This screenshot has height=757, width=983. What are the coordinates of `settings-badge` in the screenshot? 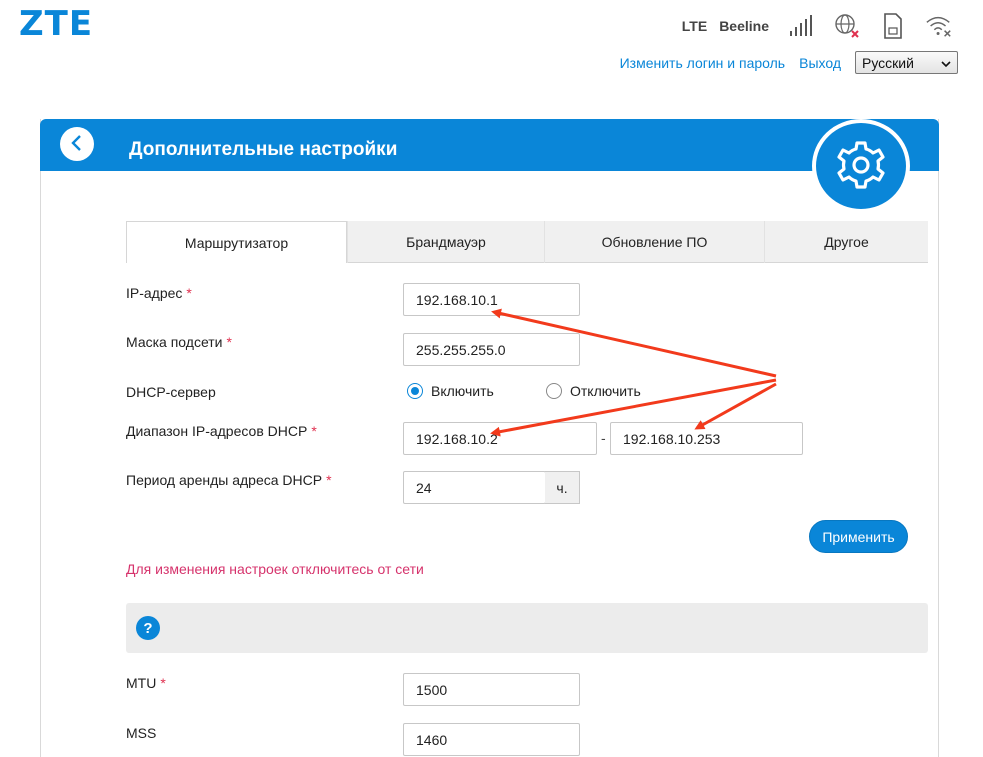 It's located at (861, 166).